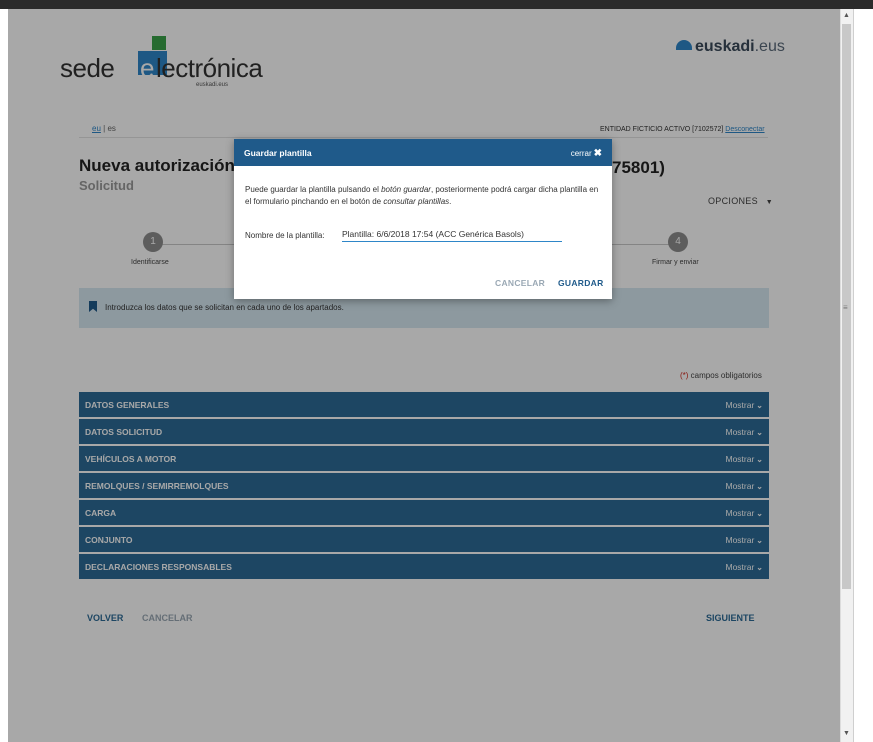  I want to click on scroll-up-arrow-icon: ▲, so click(846, 16).